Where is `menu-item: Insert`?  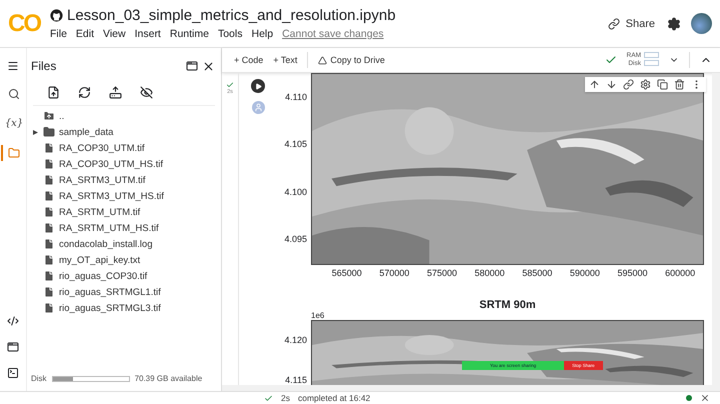
menu-item: Insert is located at coordinates (147, 34).